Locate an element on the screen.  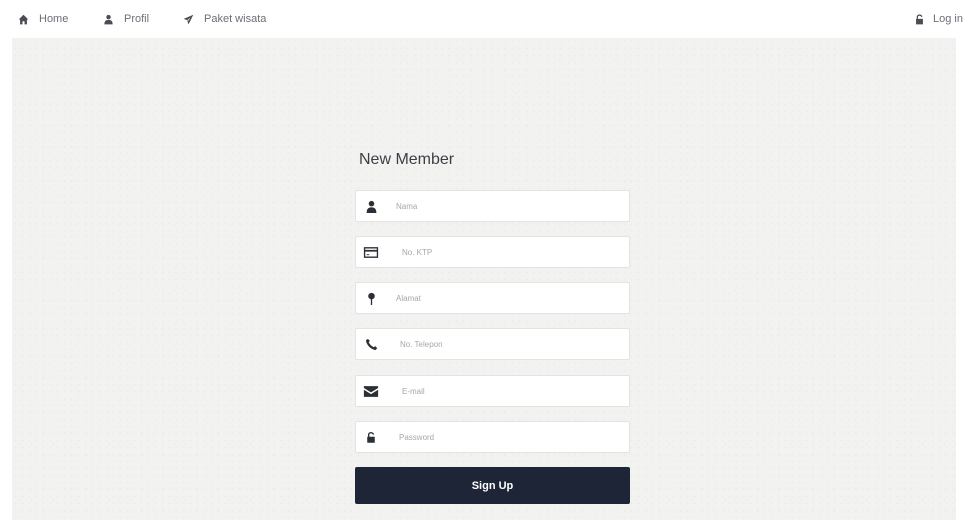
form-title: New Member is located at coordinates (407, 159).